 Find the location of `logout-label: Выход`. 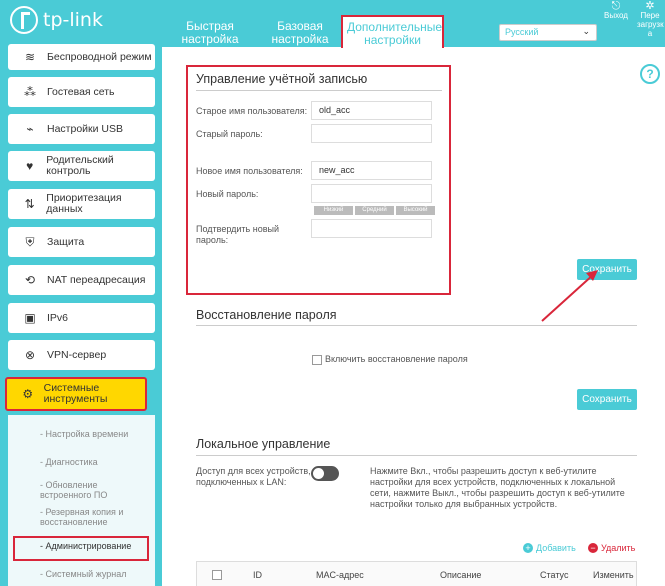

logout-label: Выход is located at coordinates (616, 15).